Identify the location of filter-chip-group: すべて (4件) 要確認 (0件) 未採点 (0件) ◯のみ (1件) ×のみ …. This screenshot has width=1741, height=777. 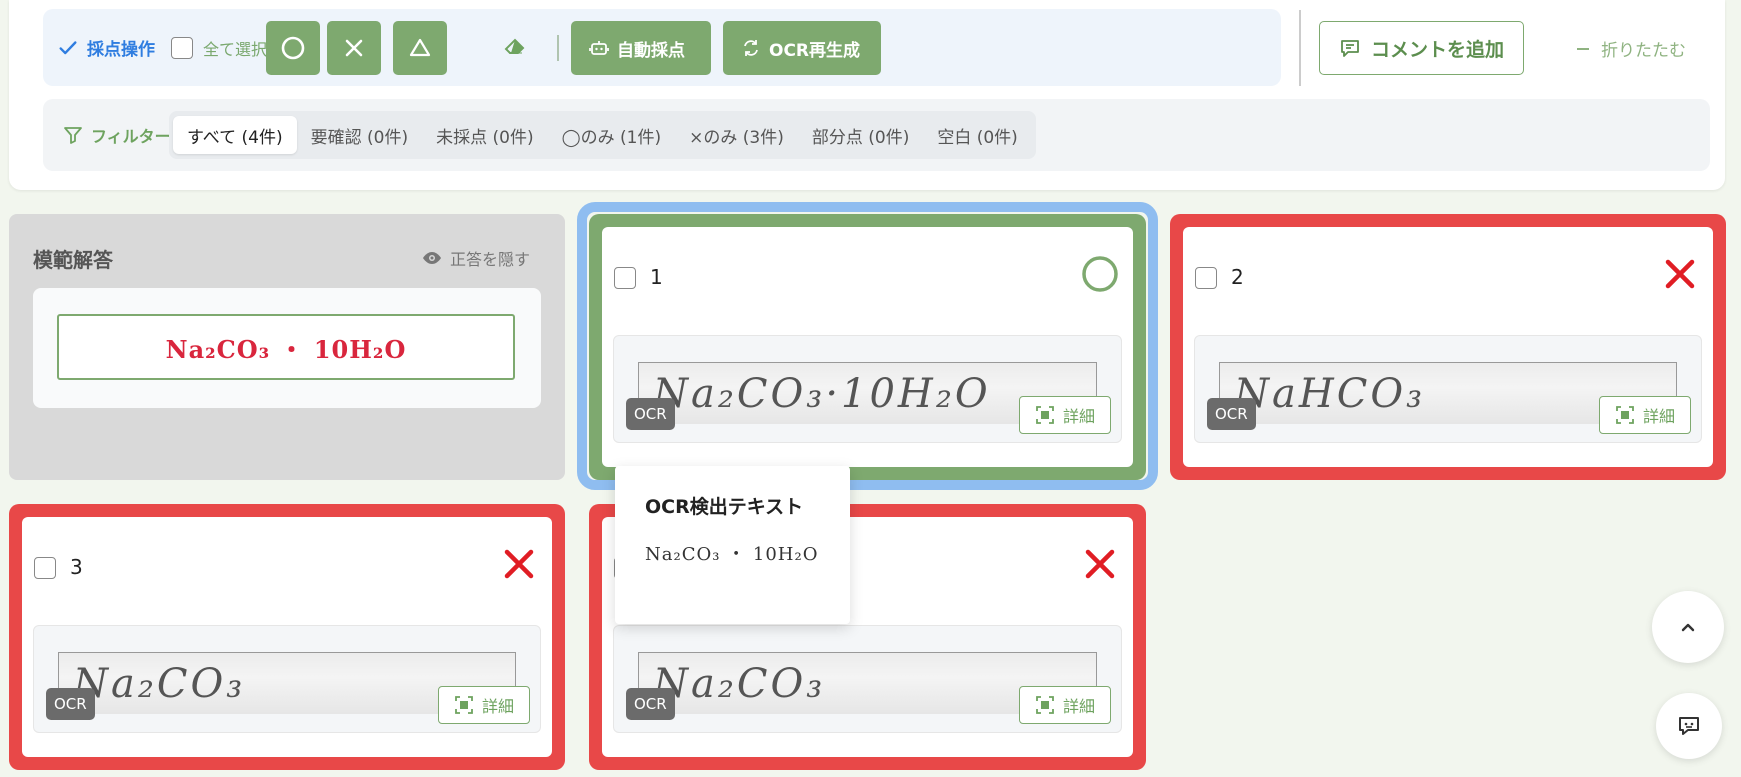
(602, 135).